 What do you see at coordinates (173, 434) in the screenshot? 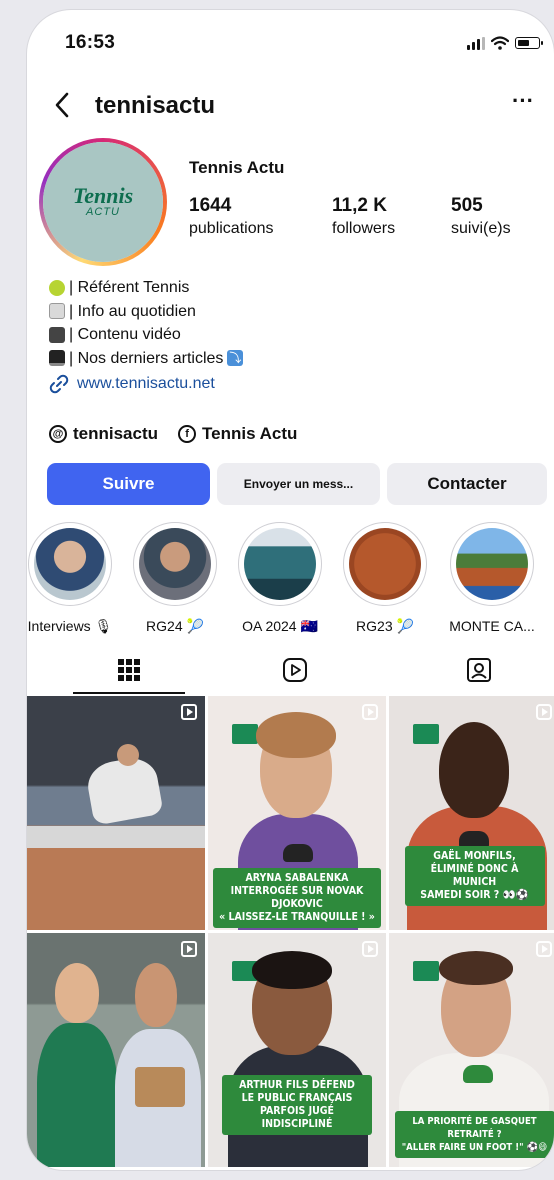
I see `social-links: @ tennisactu f Tennis Actu` at bounding box center [173, 434].